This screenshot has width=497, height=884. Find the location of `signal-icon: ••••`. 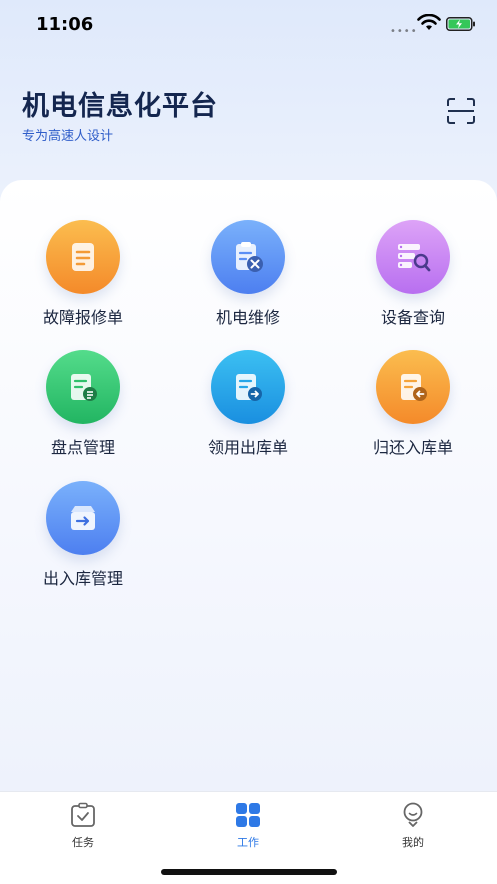

signal-icon: •••• is located at coordinates (404, 31).